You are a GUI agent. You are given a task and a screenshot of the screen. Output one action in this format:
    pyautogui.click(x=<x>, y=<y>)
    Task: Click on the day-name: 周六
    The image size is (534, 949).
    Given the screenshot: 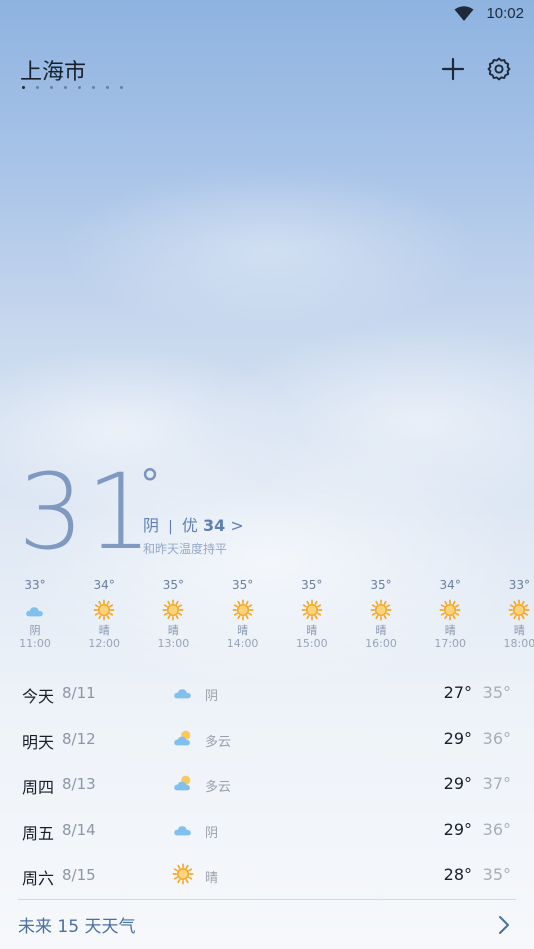 What is the action you would take?
    pyautogui.click(x=38, y=878)
    